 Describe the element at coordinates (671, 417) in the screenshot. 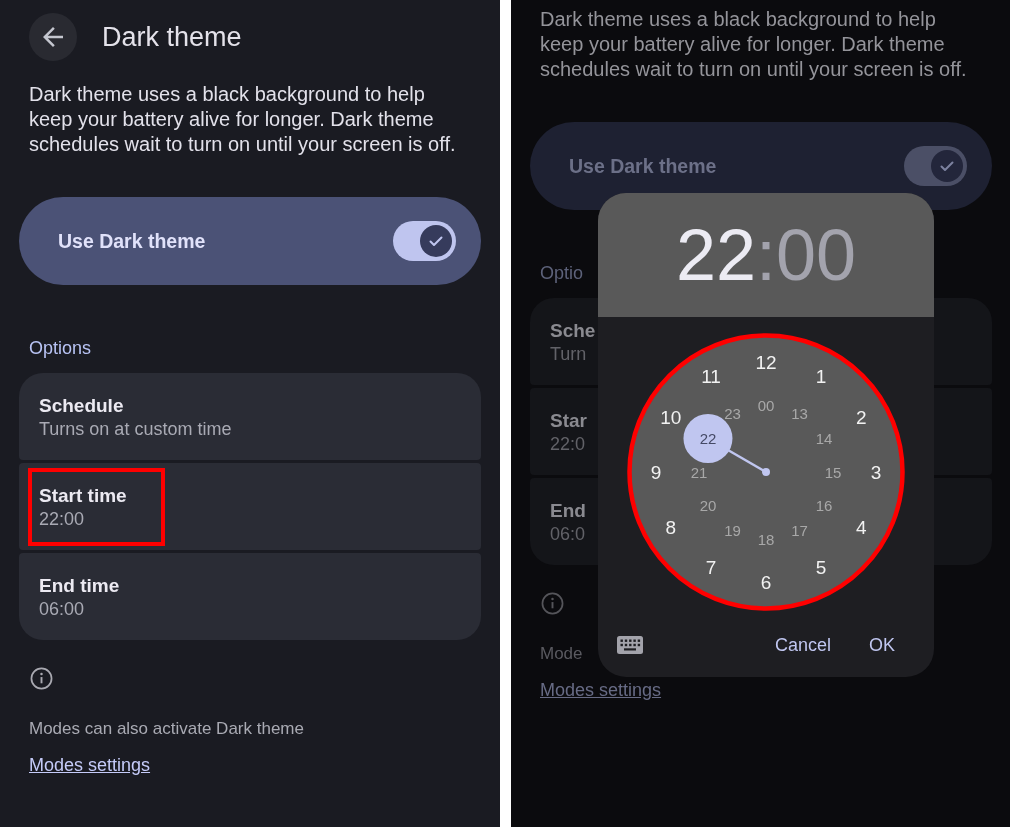

I see `dial-number: 10` at that location.